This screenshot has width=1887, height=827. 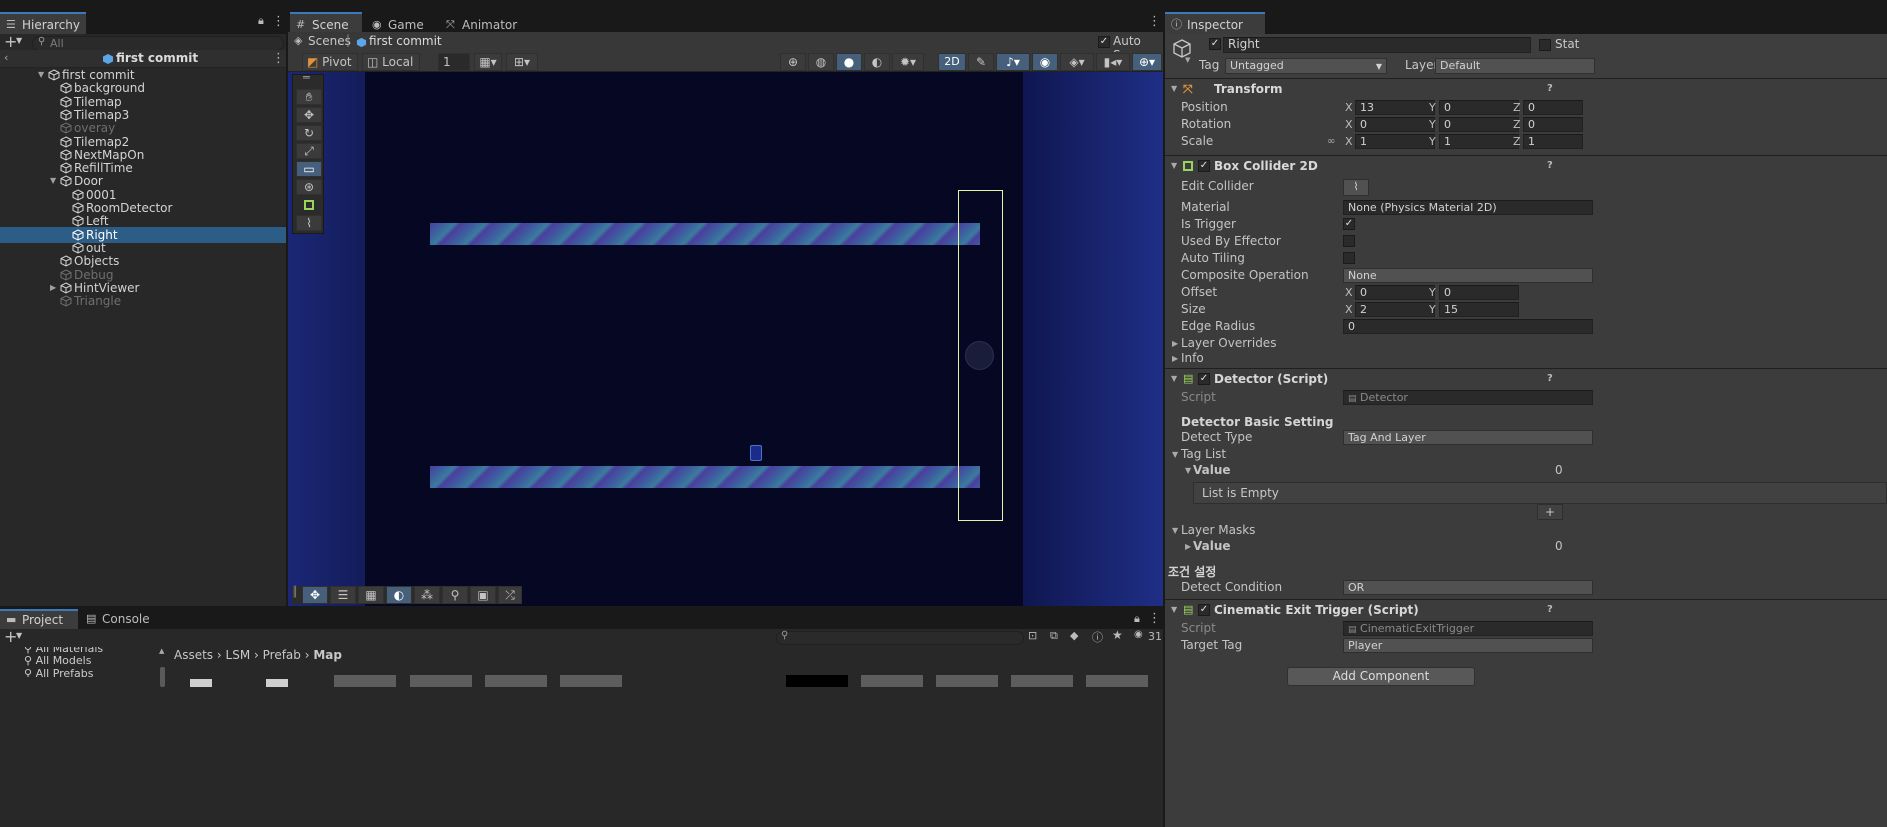 I want to click on rotation-x-field: 0, so click(x=1395, y=124).